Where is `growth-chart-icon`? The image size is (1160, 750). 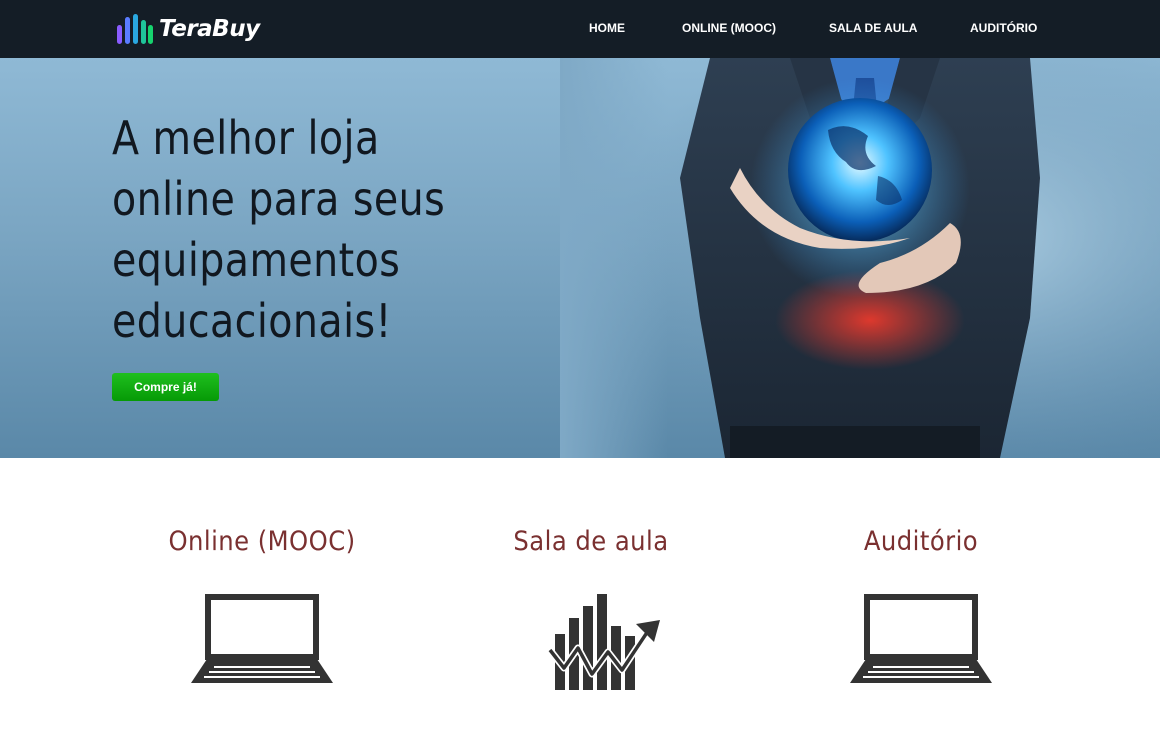 growth-chart-icon is located at coordinates (603, 642).